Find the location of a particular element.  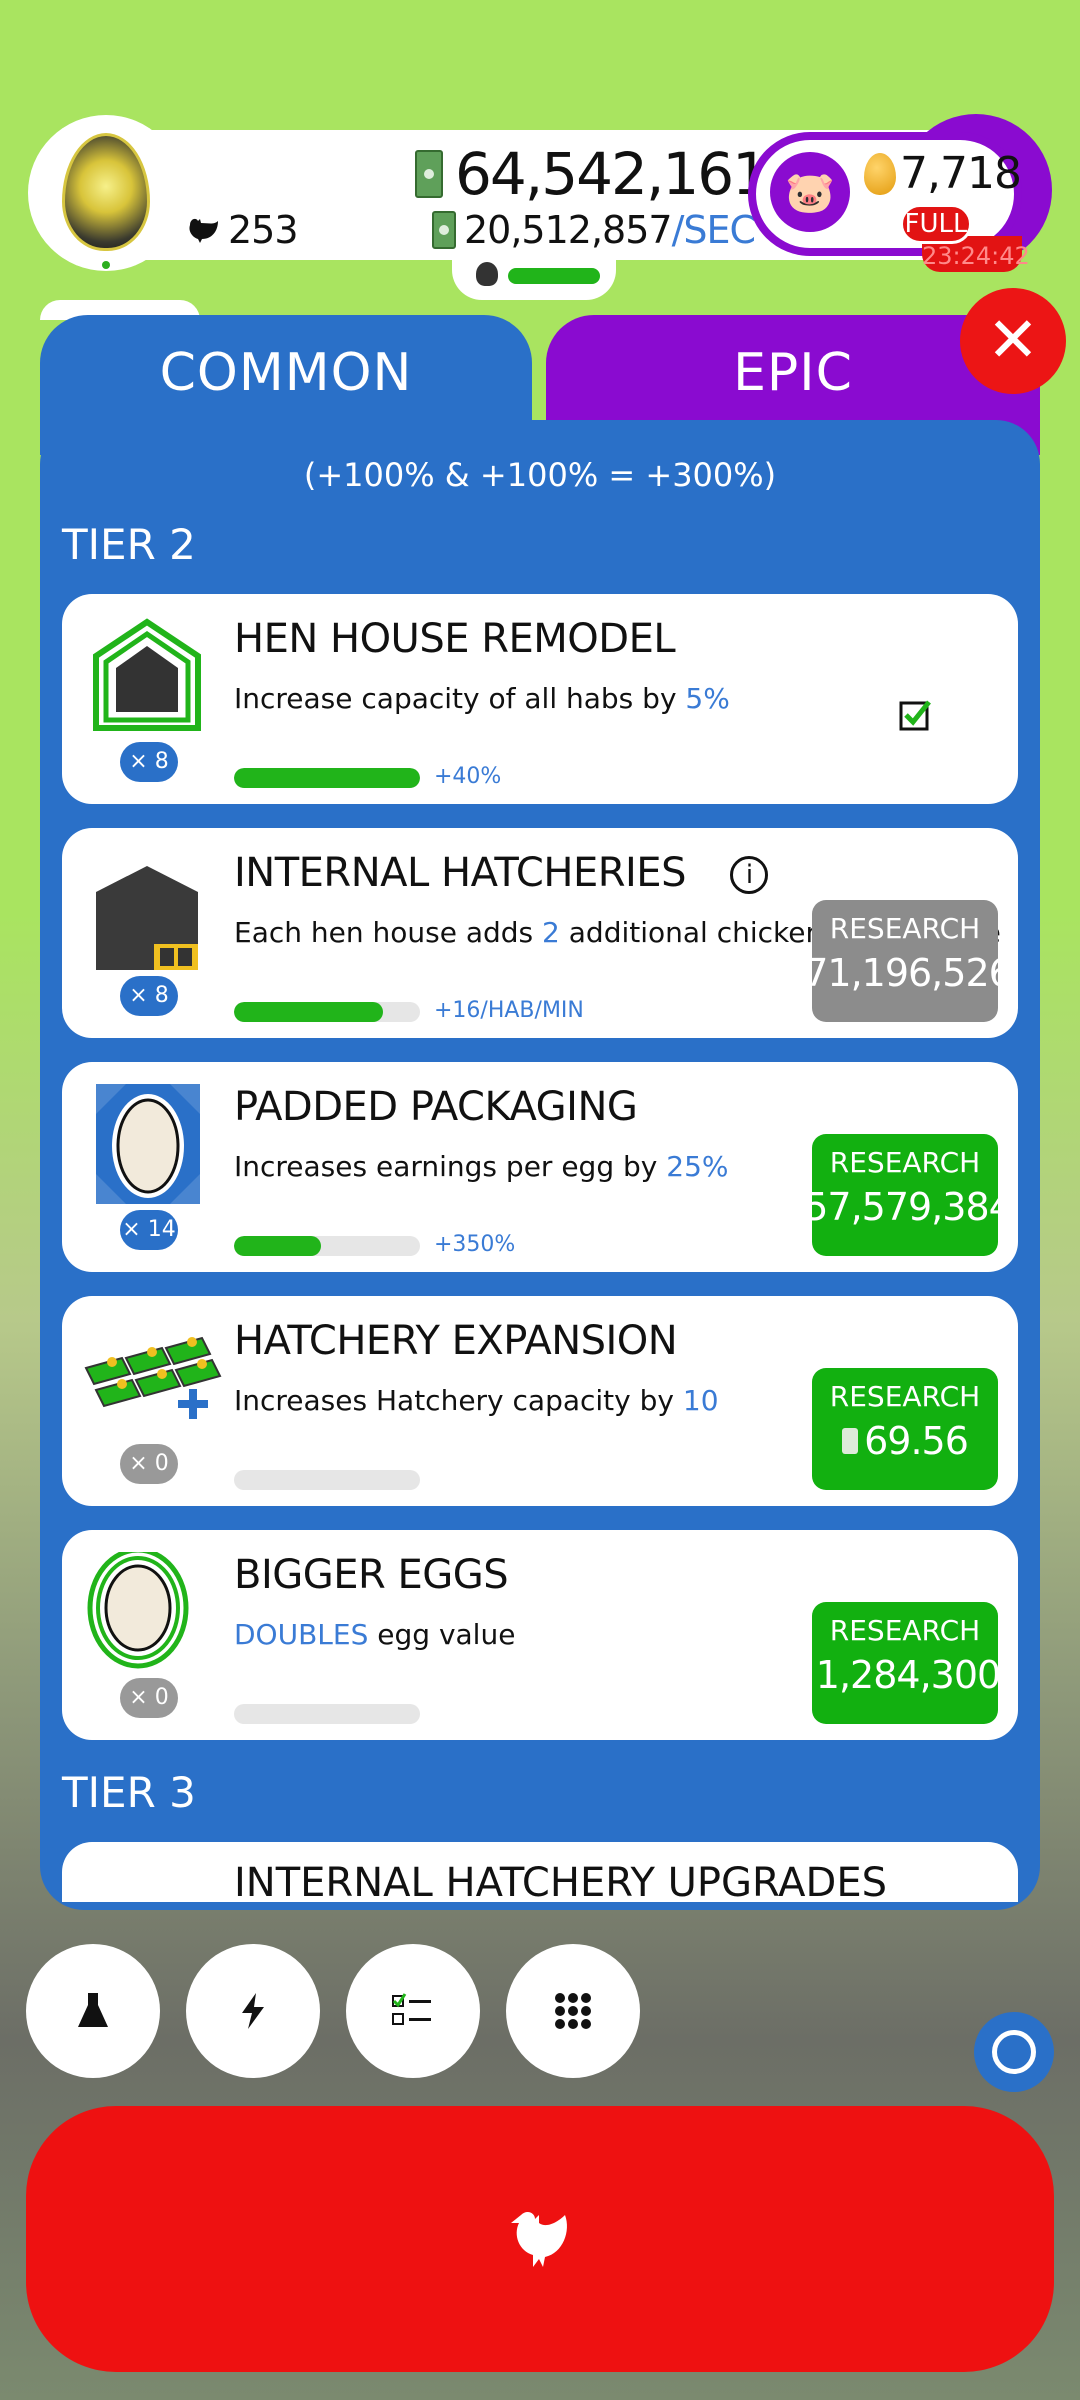

hatchery-house-icon is located at coordinates (147, 912).